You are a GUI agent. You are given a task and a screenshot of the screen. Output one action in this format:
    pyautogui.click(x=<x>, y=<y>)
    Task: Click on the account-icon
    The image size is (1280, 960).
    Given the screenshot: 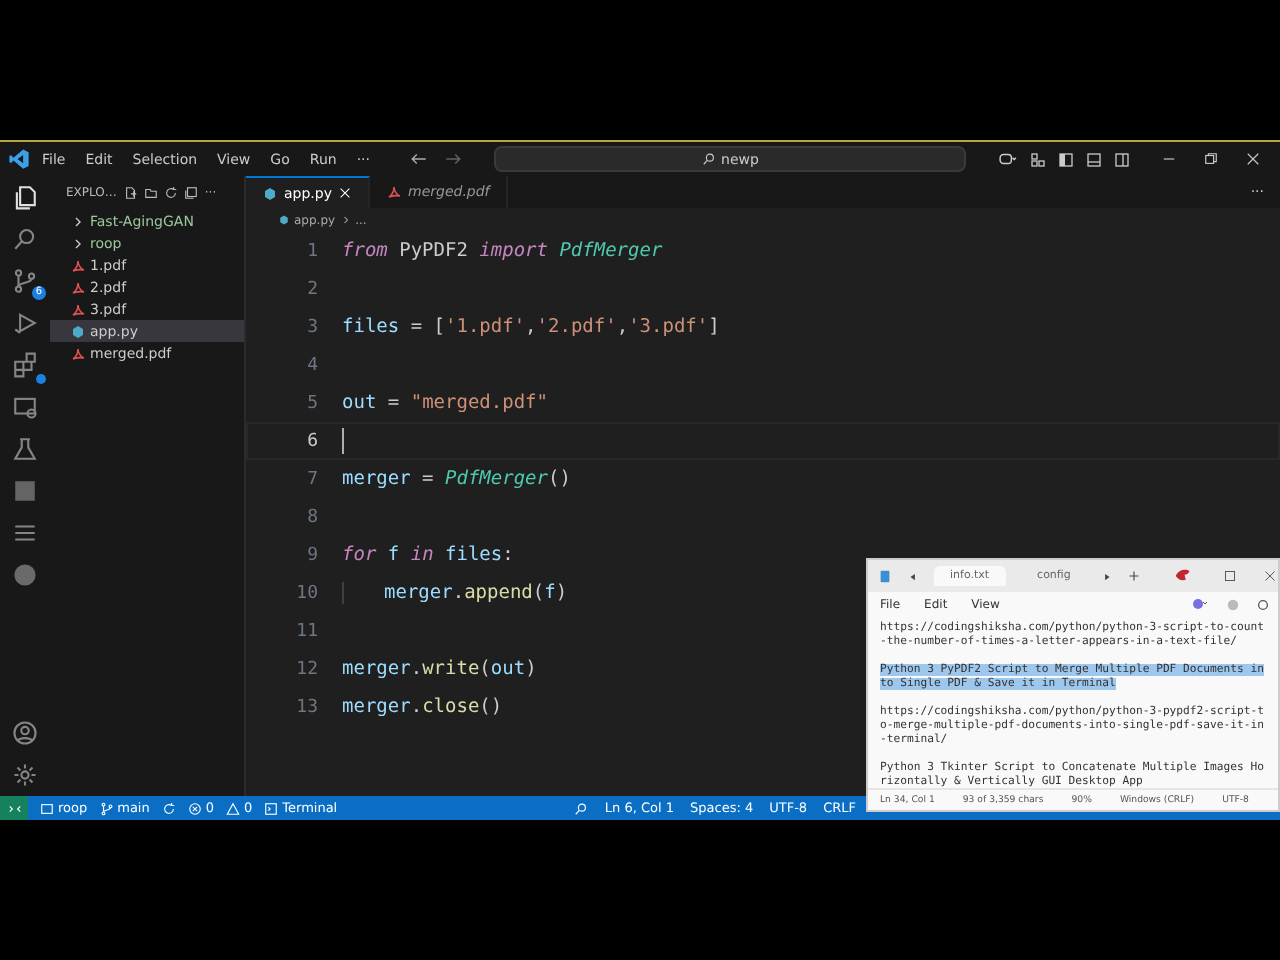 What is the action you would take?
    pyautogui.click(x=25, y=733)
    